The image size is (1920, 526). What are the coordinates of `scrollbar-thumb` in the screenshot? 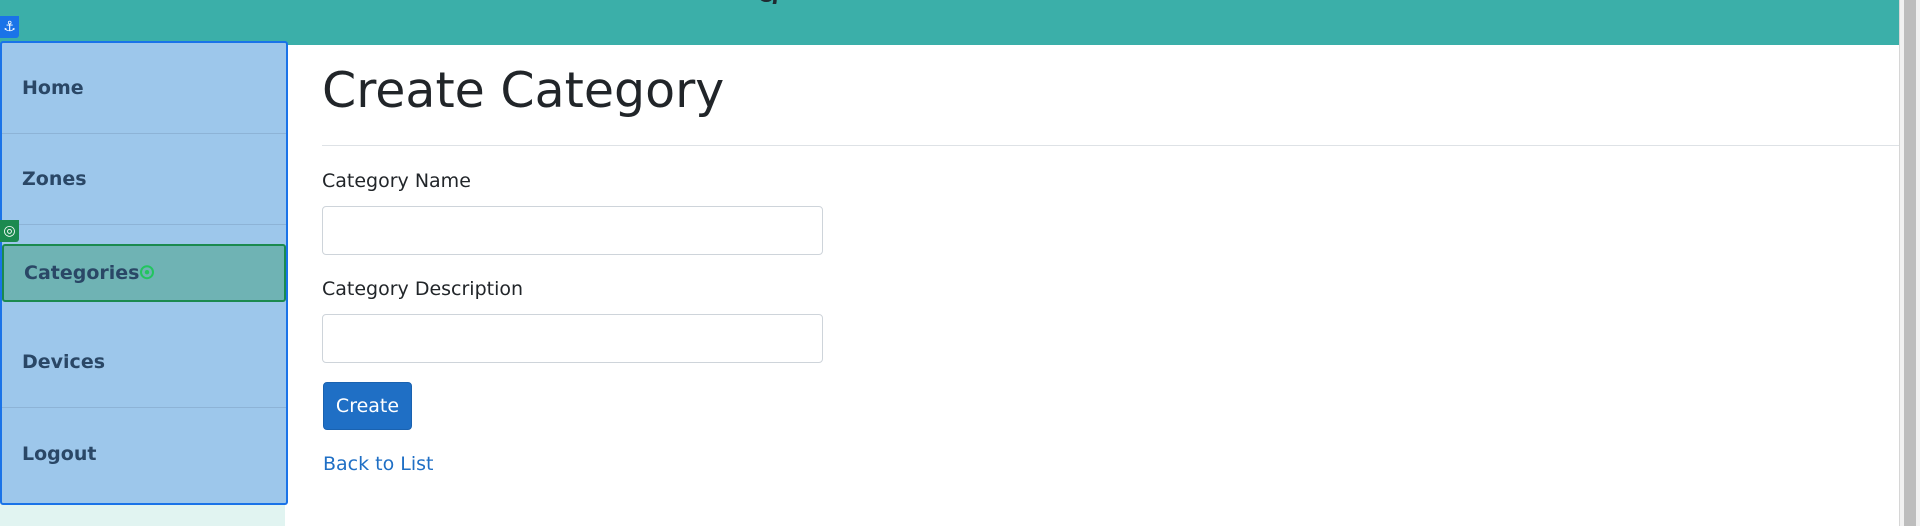 It's located at (1910, 263).